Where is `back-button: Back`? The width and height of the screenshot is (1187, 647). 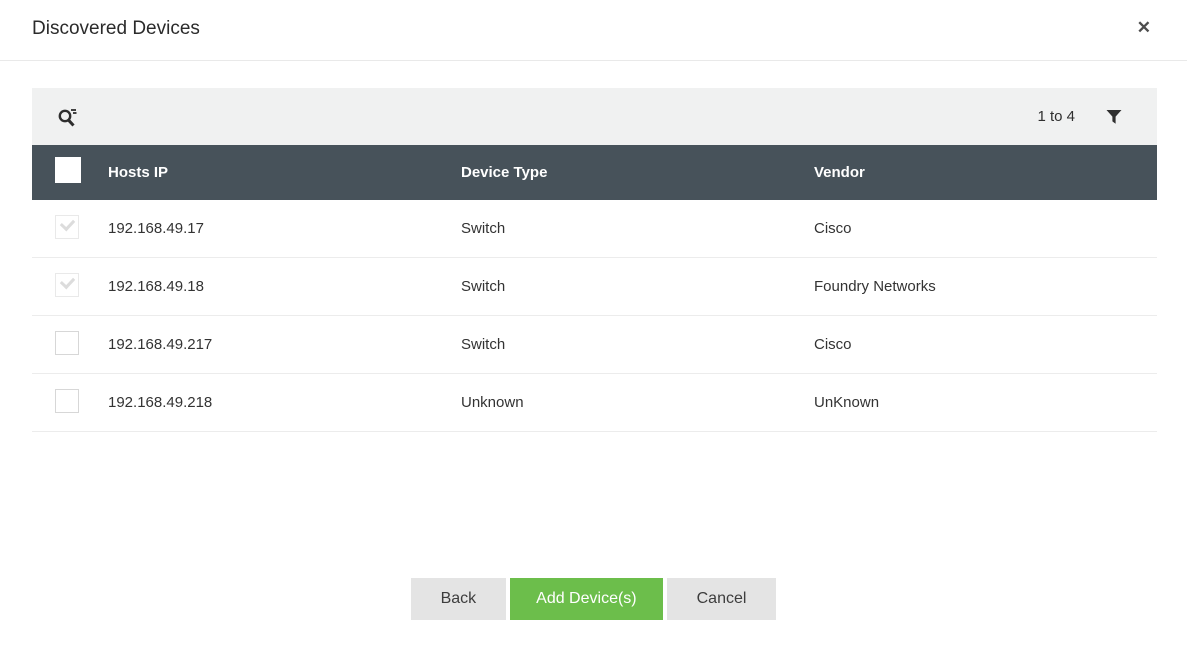 back-button: Back is located at coordinates (458, 599).